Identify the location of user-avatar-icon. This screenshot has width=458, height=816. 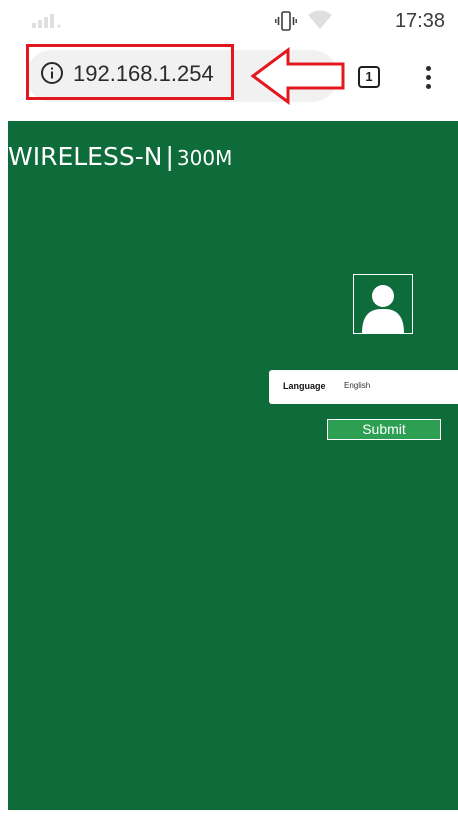
(383, 304).